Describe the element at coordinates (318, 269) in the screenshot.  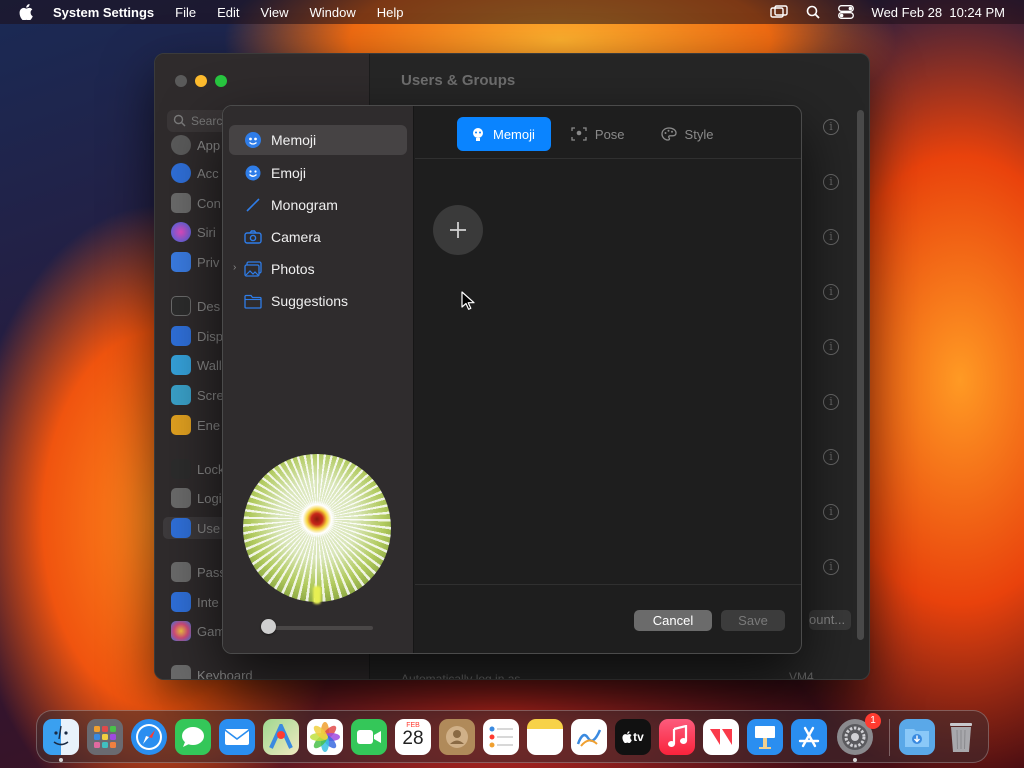
I see `source-item-photos: › Photos` at that location.